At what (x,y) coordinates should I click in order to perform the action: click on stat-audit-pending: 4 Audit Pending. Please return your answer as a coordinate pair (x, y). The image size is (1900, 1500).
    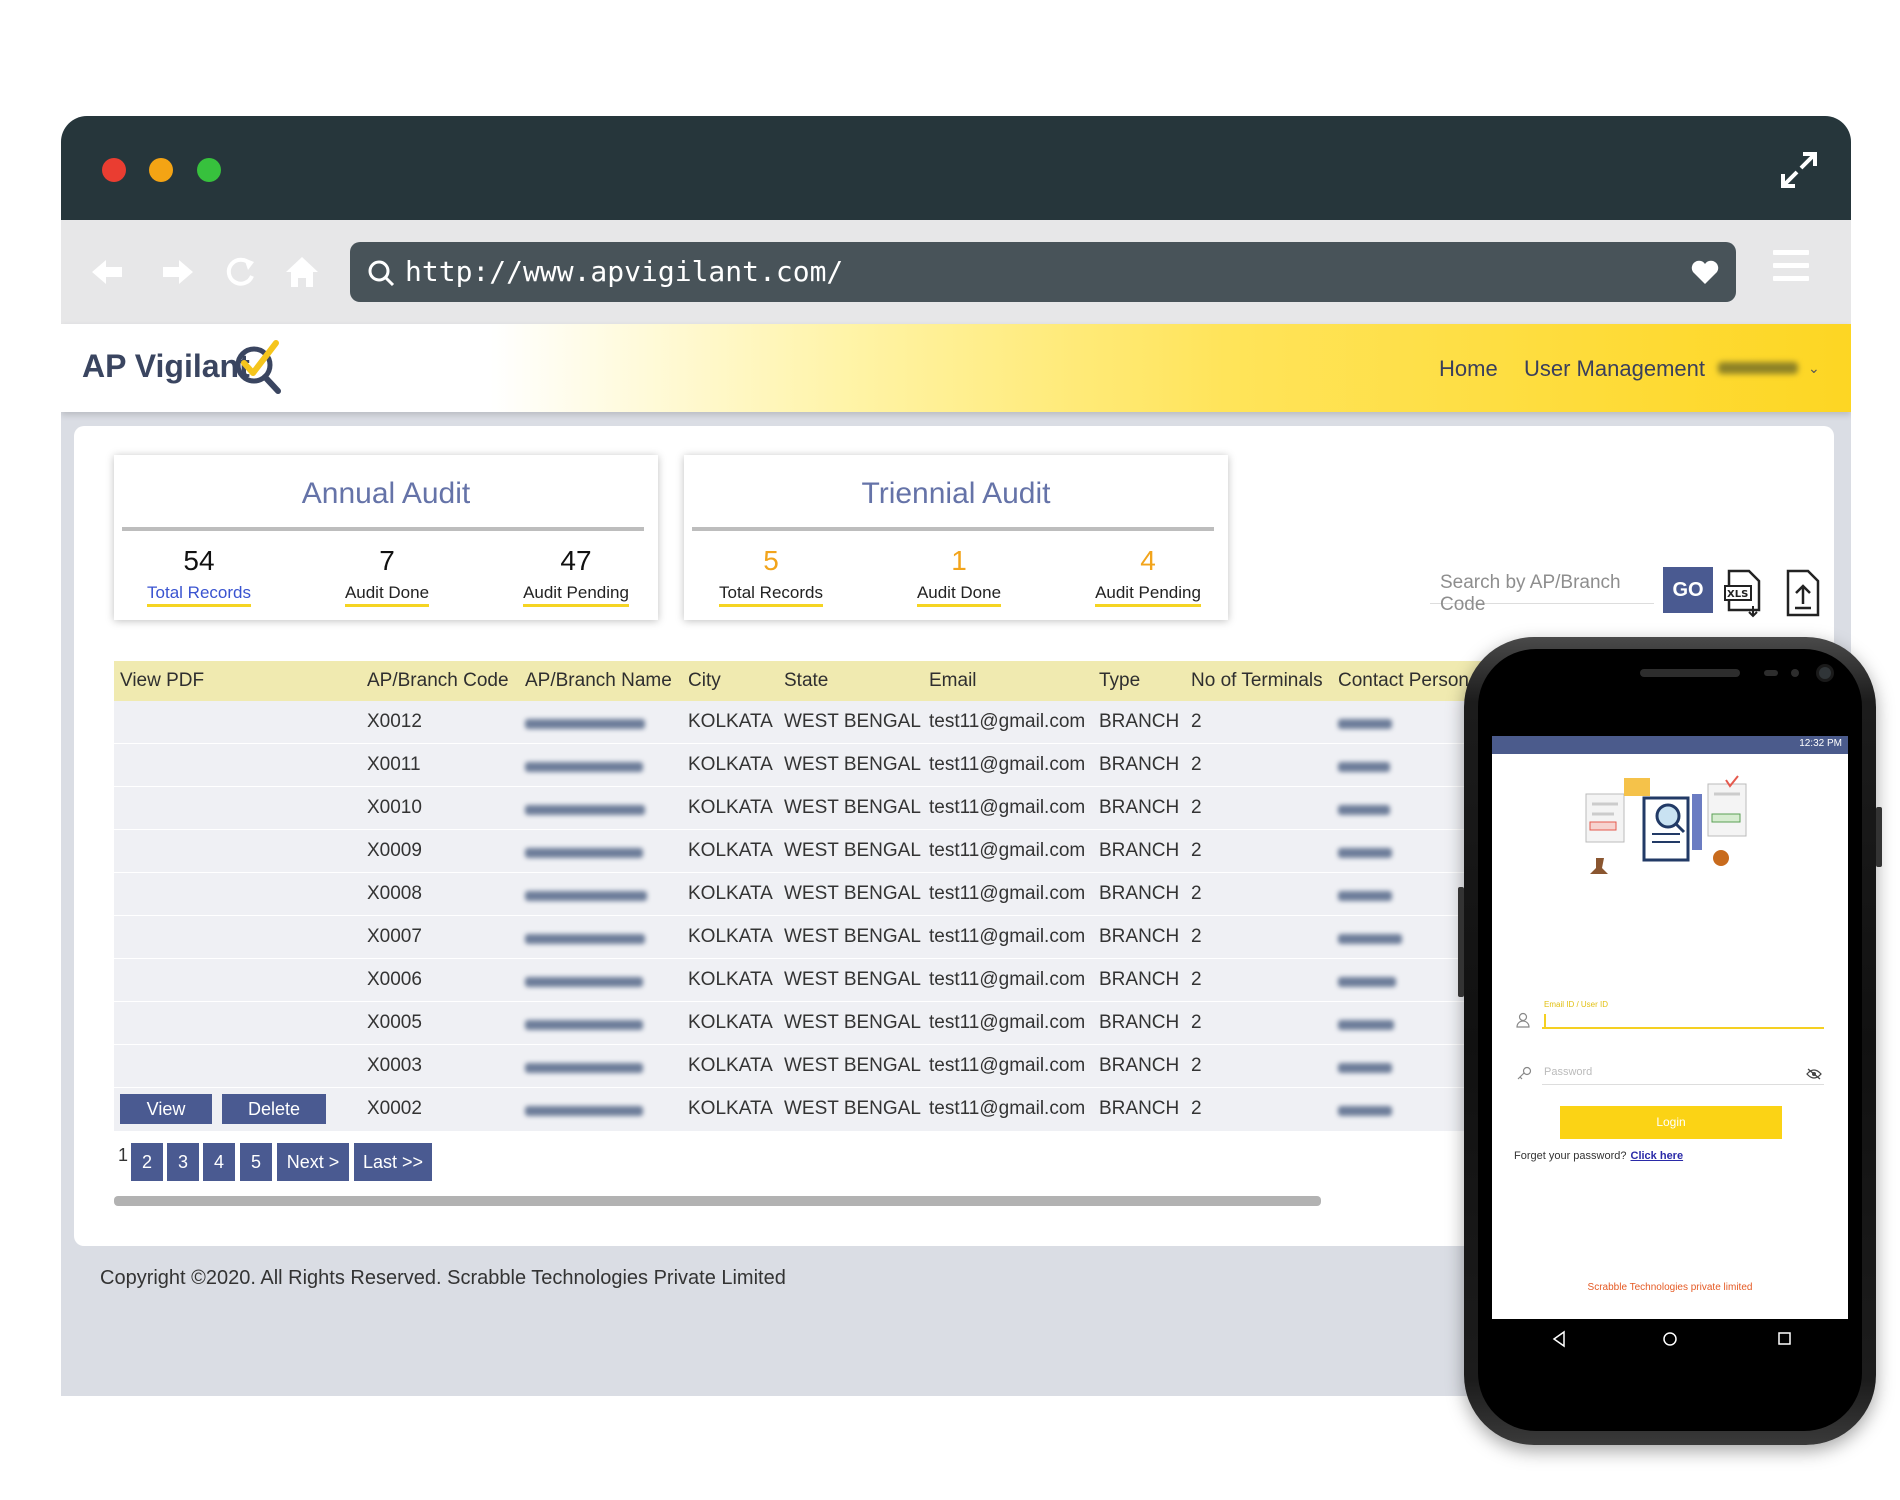
    Looking at the image, I should click on (1148, 576).